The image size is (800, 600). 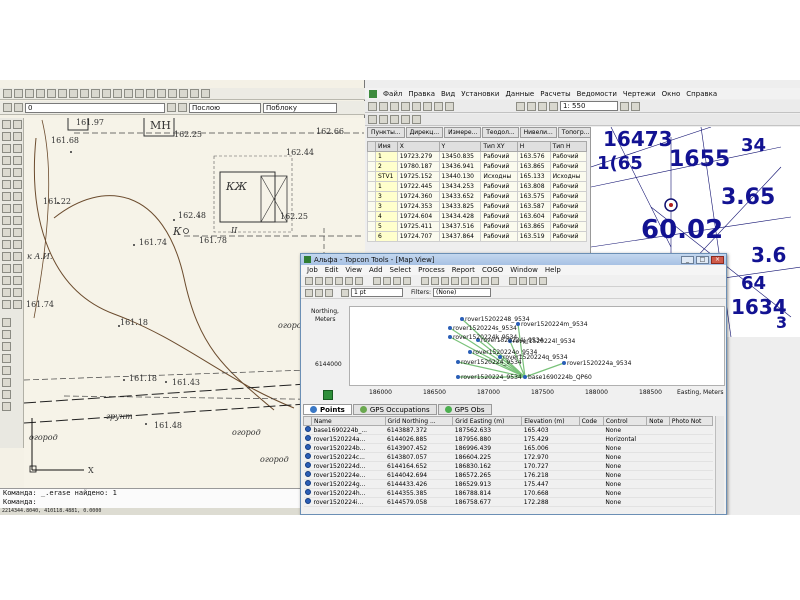 What do you see at coordinates (95, 93) in the screenshot?
I see `match-properties-icon` at bounding box center [95, 93].